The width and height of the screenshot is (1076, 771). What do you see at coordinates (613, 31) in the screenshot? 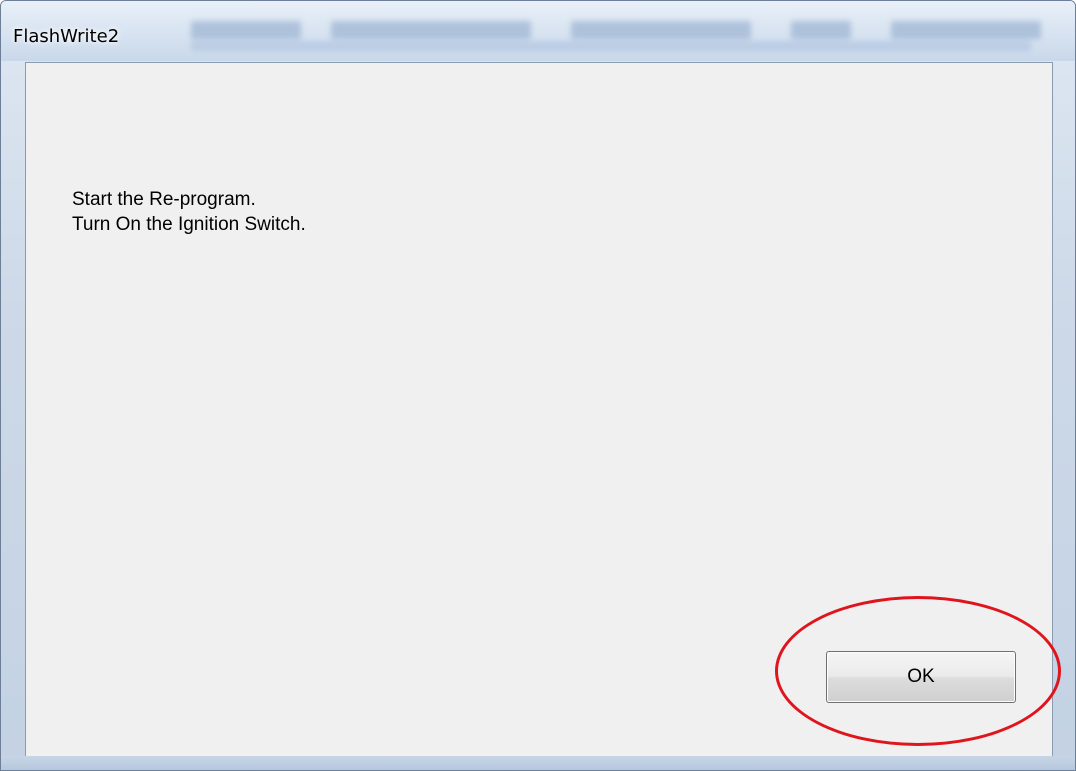
I see `background-window-blur` at bounding box center [613, 31].